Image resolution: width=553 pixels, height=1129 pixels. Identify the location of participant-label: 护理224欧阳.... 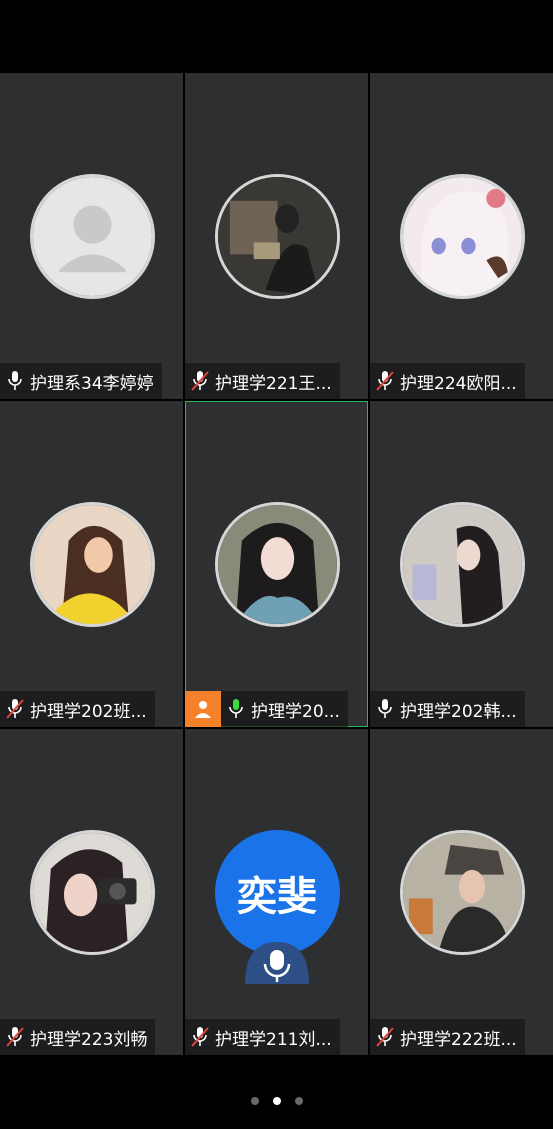
(447, 381).